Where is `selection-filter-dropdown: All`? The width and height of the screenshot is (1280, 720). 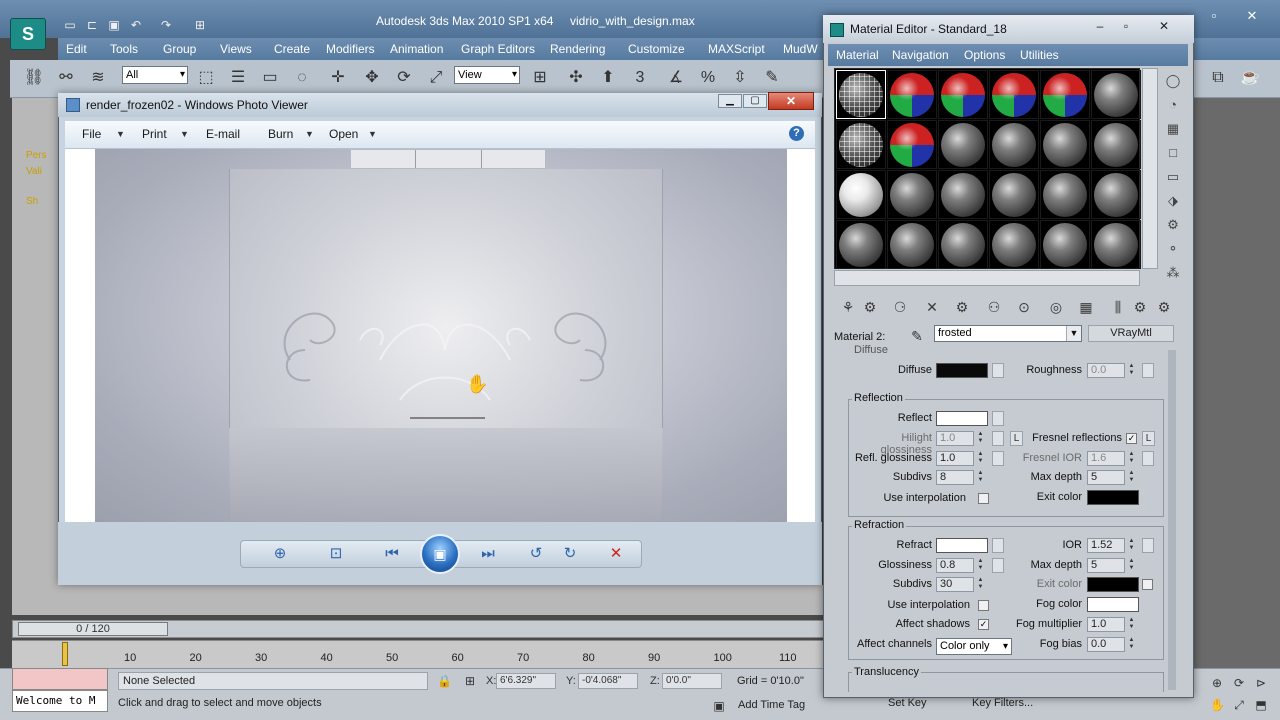
selection-filter-dropdown: All is located at coordinates (155, 75).